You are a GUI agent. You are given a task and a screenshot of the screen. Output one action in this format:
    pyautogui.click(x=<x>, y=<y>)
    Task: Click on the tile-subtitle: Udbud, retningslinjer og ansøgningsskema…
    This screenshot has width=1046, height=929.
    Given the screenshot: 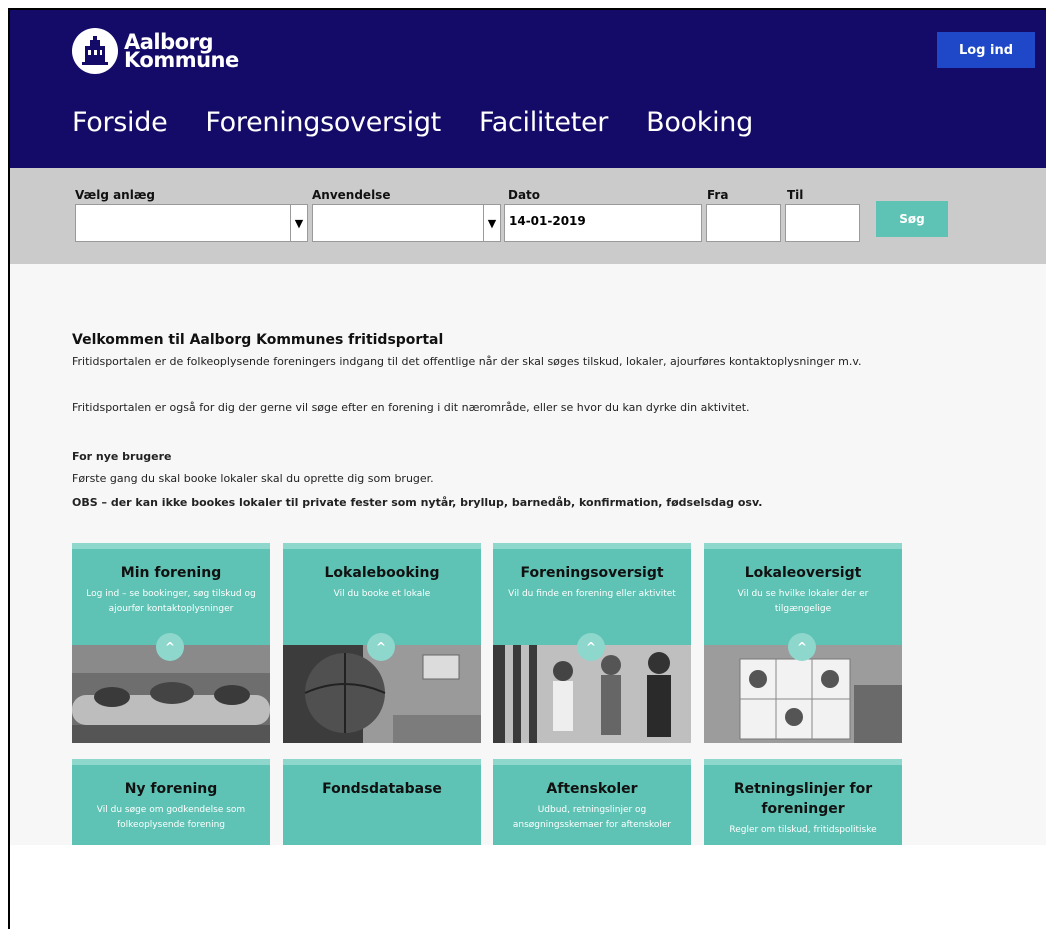 What is the action you would take?
    pyautogui.click(x=592, y=817)
    